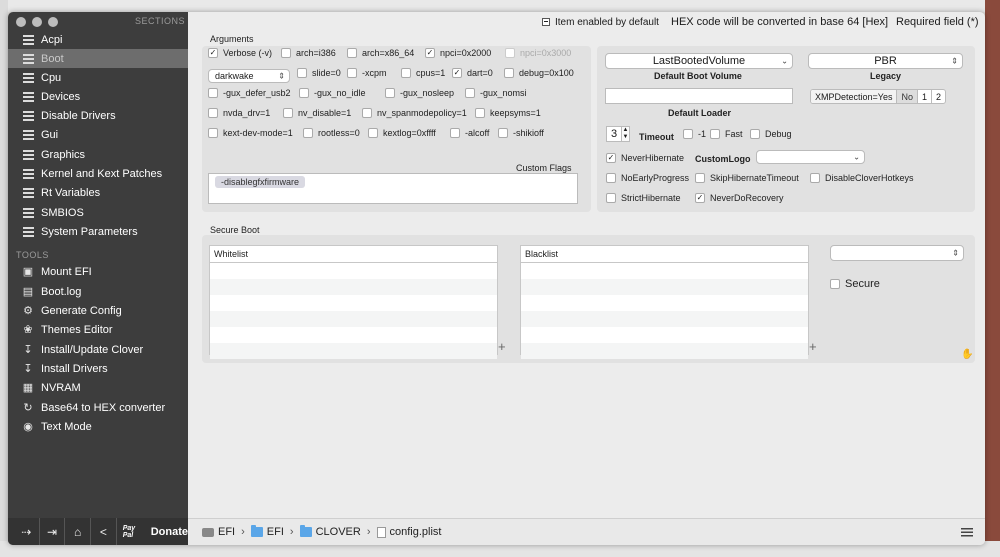 This screenshot has height=557, width=1000. I want to click on stepper-arrows-icon: ▲ ▼, so click(626, 134).